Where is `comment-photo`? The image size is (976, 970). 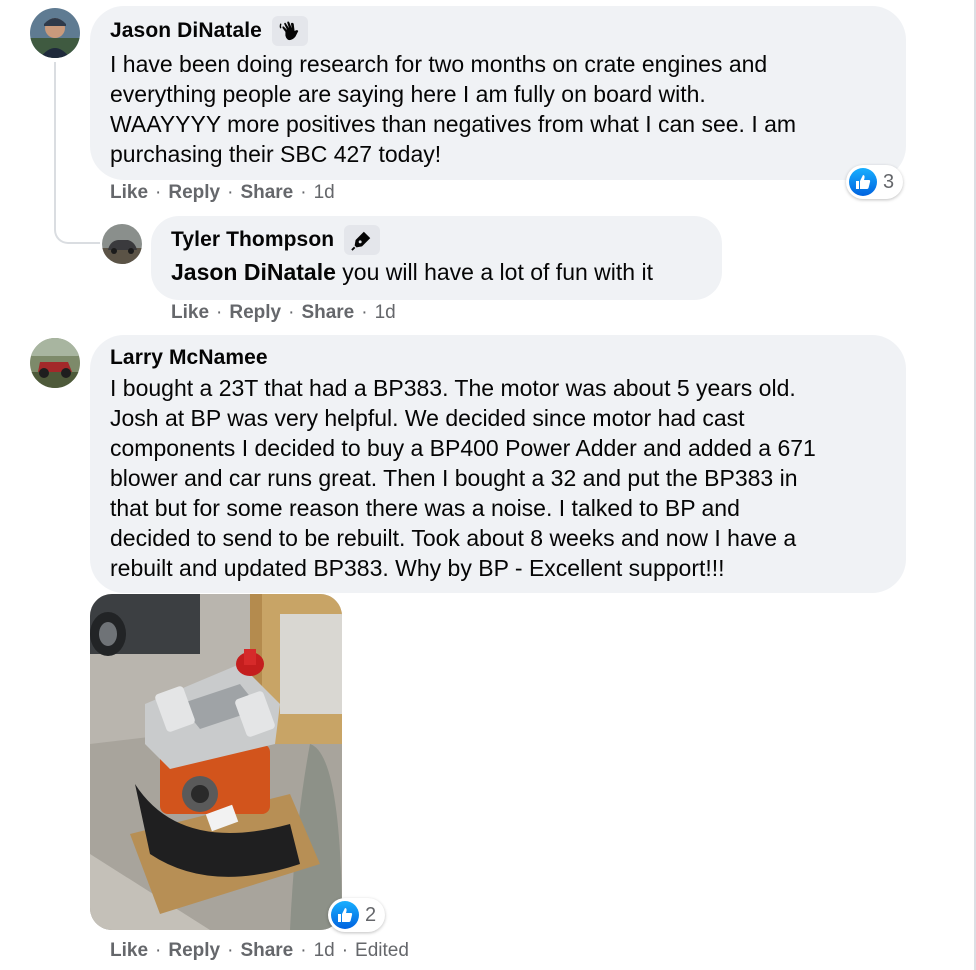 comment-photo is located at coordinates (216, 762).